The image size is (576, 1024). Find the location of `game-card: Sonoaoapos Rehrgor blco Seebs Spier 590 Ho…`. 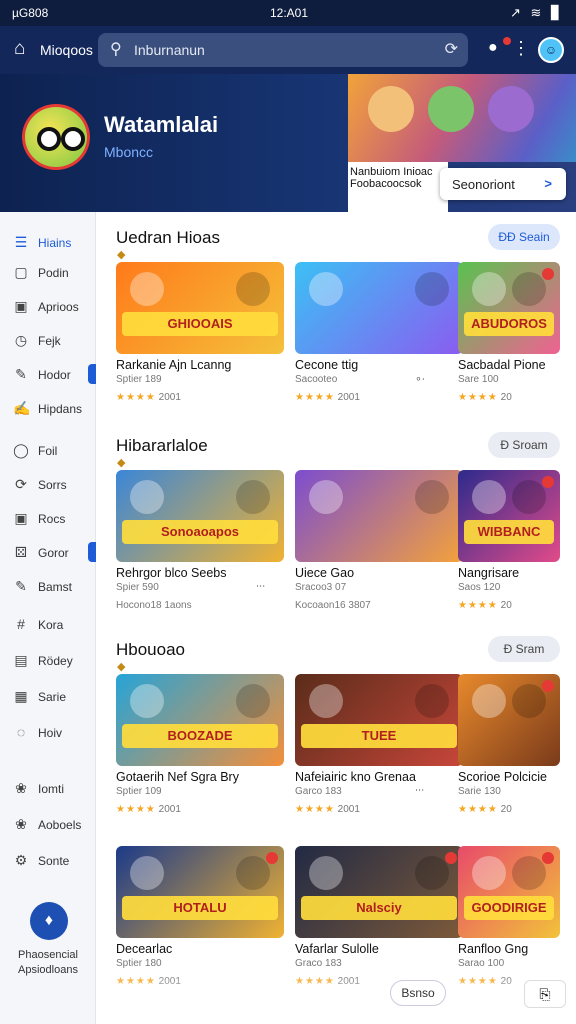

game-card: Sonoaoapos Rehrgor blco Seebs Spier 590 Ho… is located at coordinates (200, 545).